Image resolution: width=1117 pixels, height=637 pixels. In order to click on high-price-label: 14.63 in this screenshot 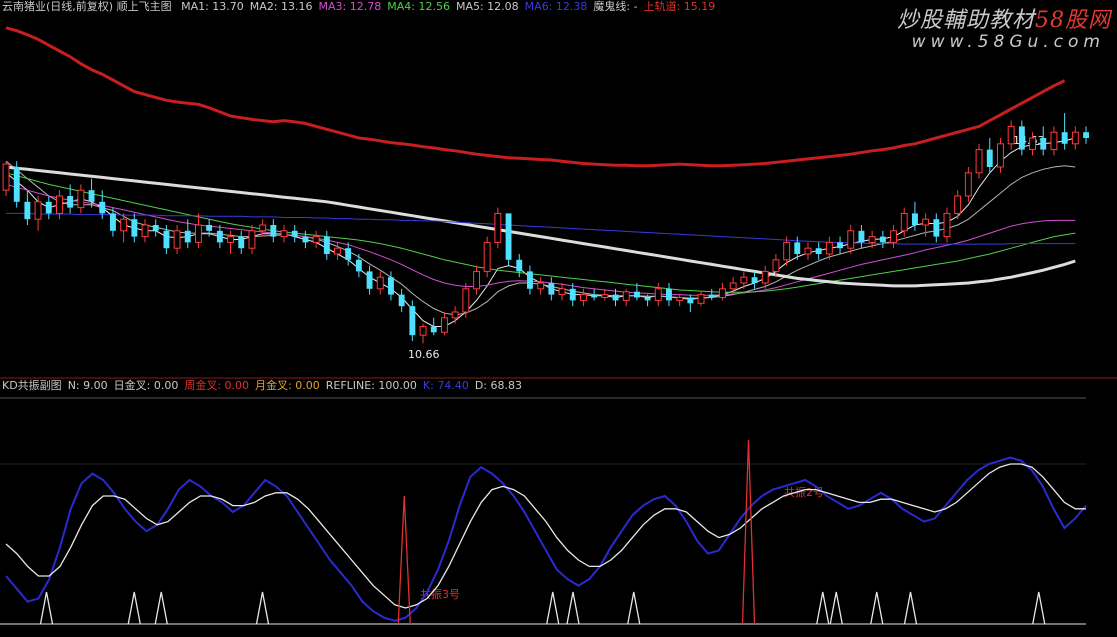, I will do `click(1029, 140)`.